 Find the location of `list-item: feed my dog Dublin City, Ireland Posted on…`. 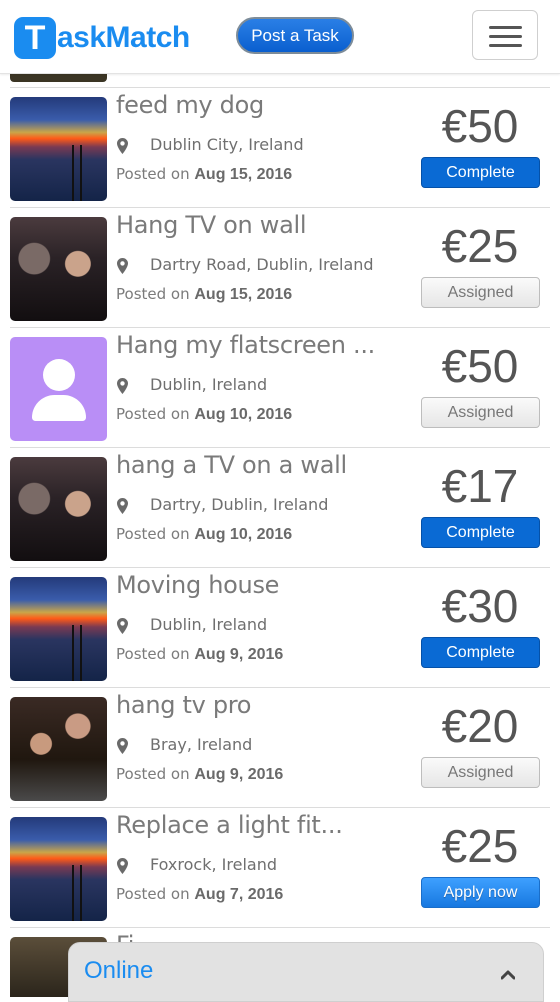

list-item: feed my dog Dublin City, Ireland Posted on… is located at coordinates (280, 147).